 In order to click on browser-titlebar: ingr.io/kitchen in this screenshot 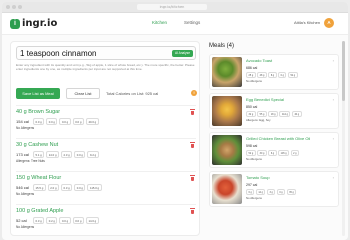, I will do `click(175, 7)`.